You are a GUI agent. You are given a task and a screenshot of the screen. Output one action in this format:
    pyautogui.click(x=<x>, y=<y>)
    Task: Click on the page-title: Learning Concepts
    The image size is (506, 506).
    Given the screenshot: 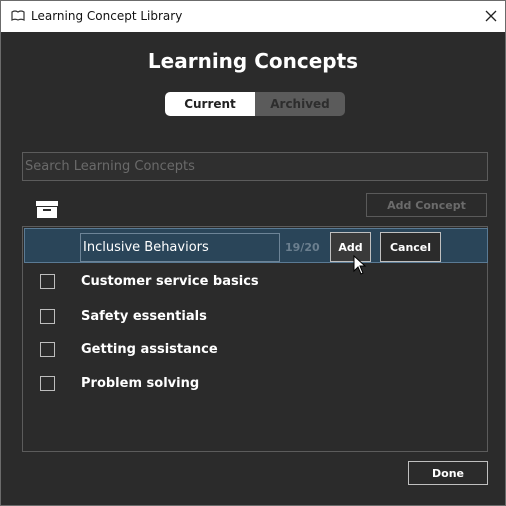 What is the action you would take?
    pyautogui.click(x=253, y=61)
    